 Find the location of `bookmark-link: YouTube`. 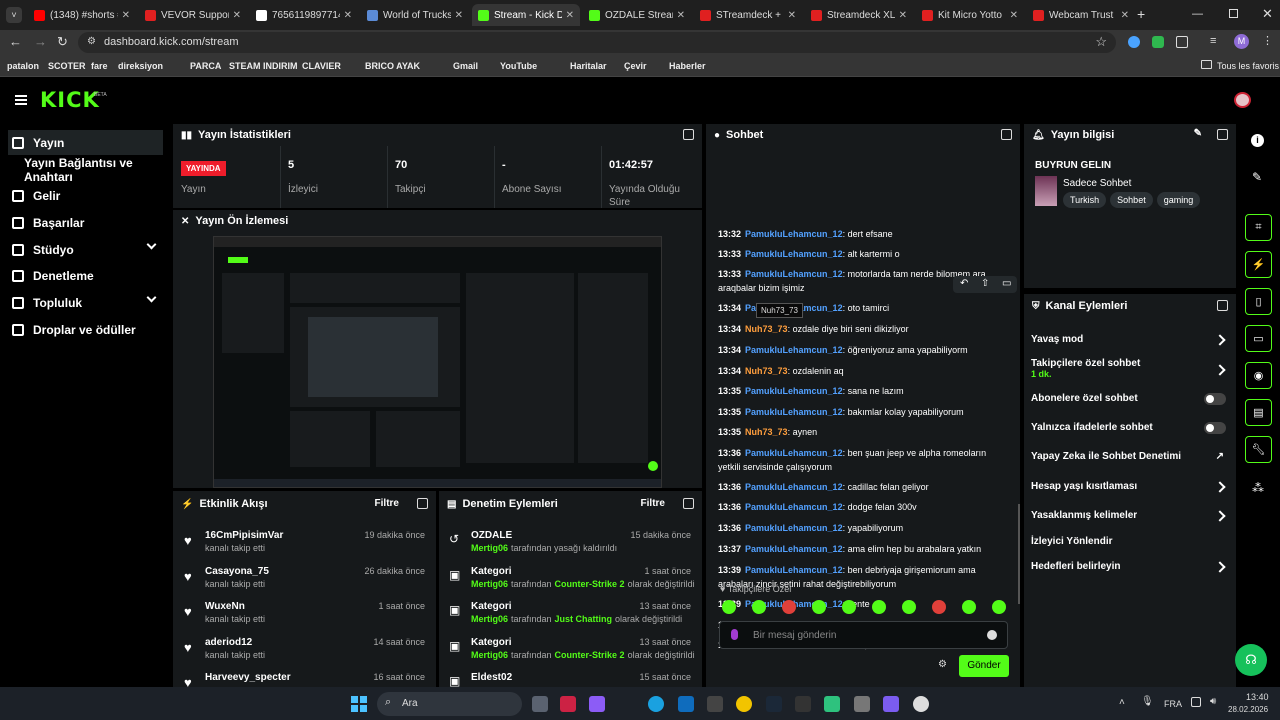

bookmark-link: YouTube is located at coordinates (518, 66).